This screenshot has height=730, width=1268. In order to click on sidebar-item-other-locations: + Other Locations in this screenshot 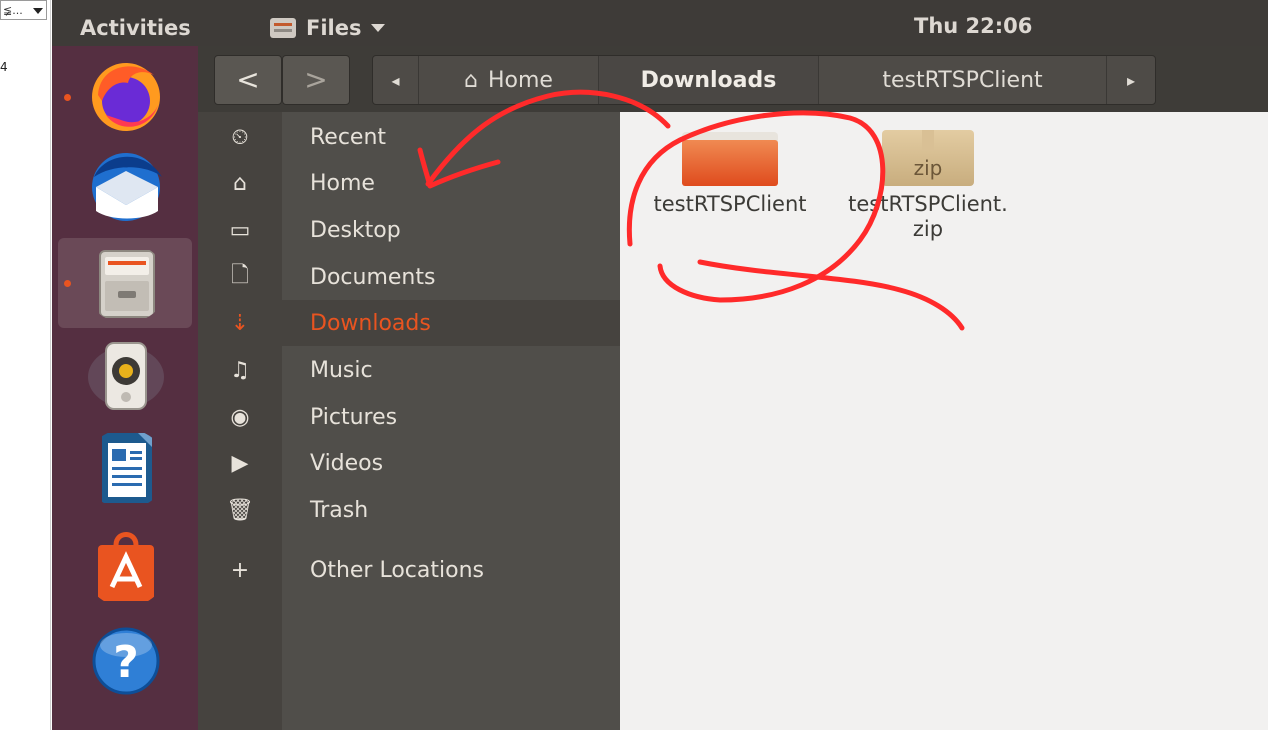, I will do `click(409, 570)`.